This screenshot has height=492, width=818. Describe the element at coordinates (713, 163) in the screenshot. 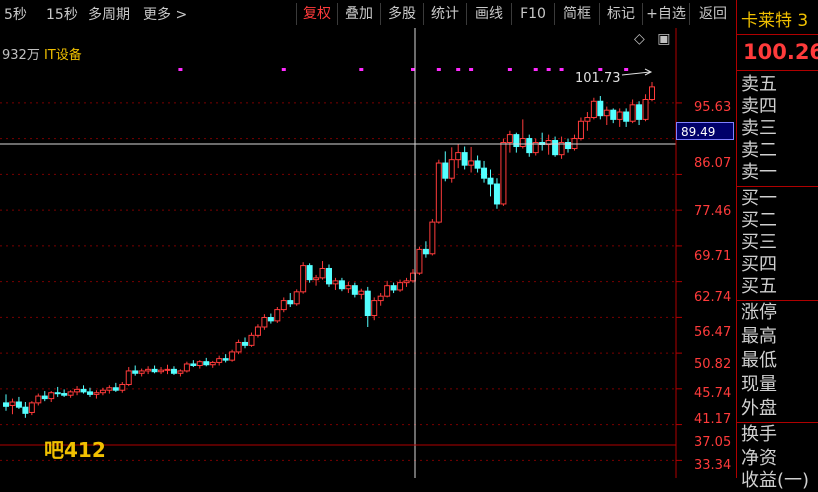

I see `y-label: 86.07` at that location.